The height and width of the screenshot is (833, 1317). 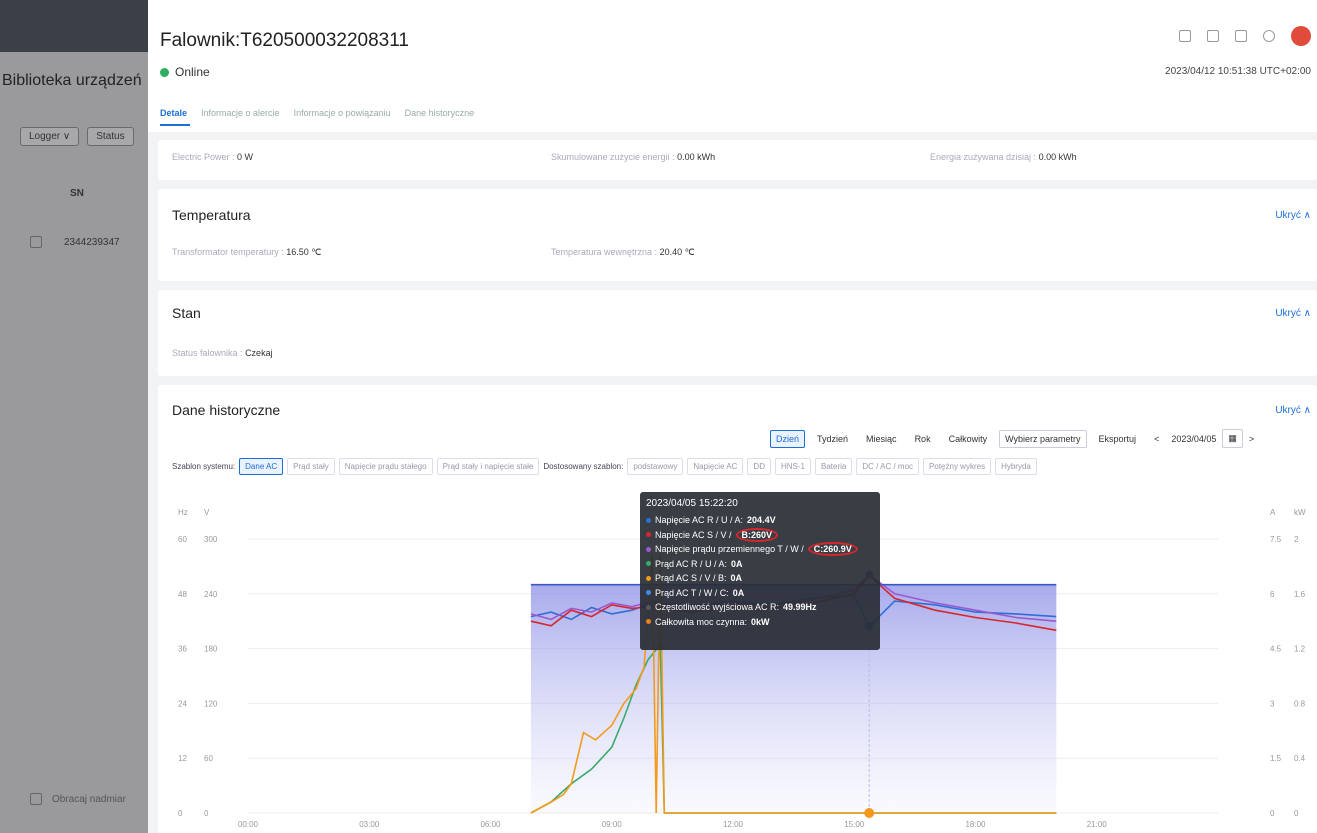 What do you see at coordinates (261, 466) in the screenshot?
I see `template-ac-data: Dane AC` at bounding box center [261, 466].